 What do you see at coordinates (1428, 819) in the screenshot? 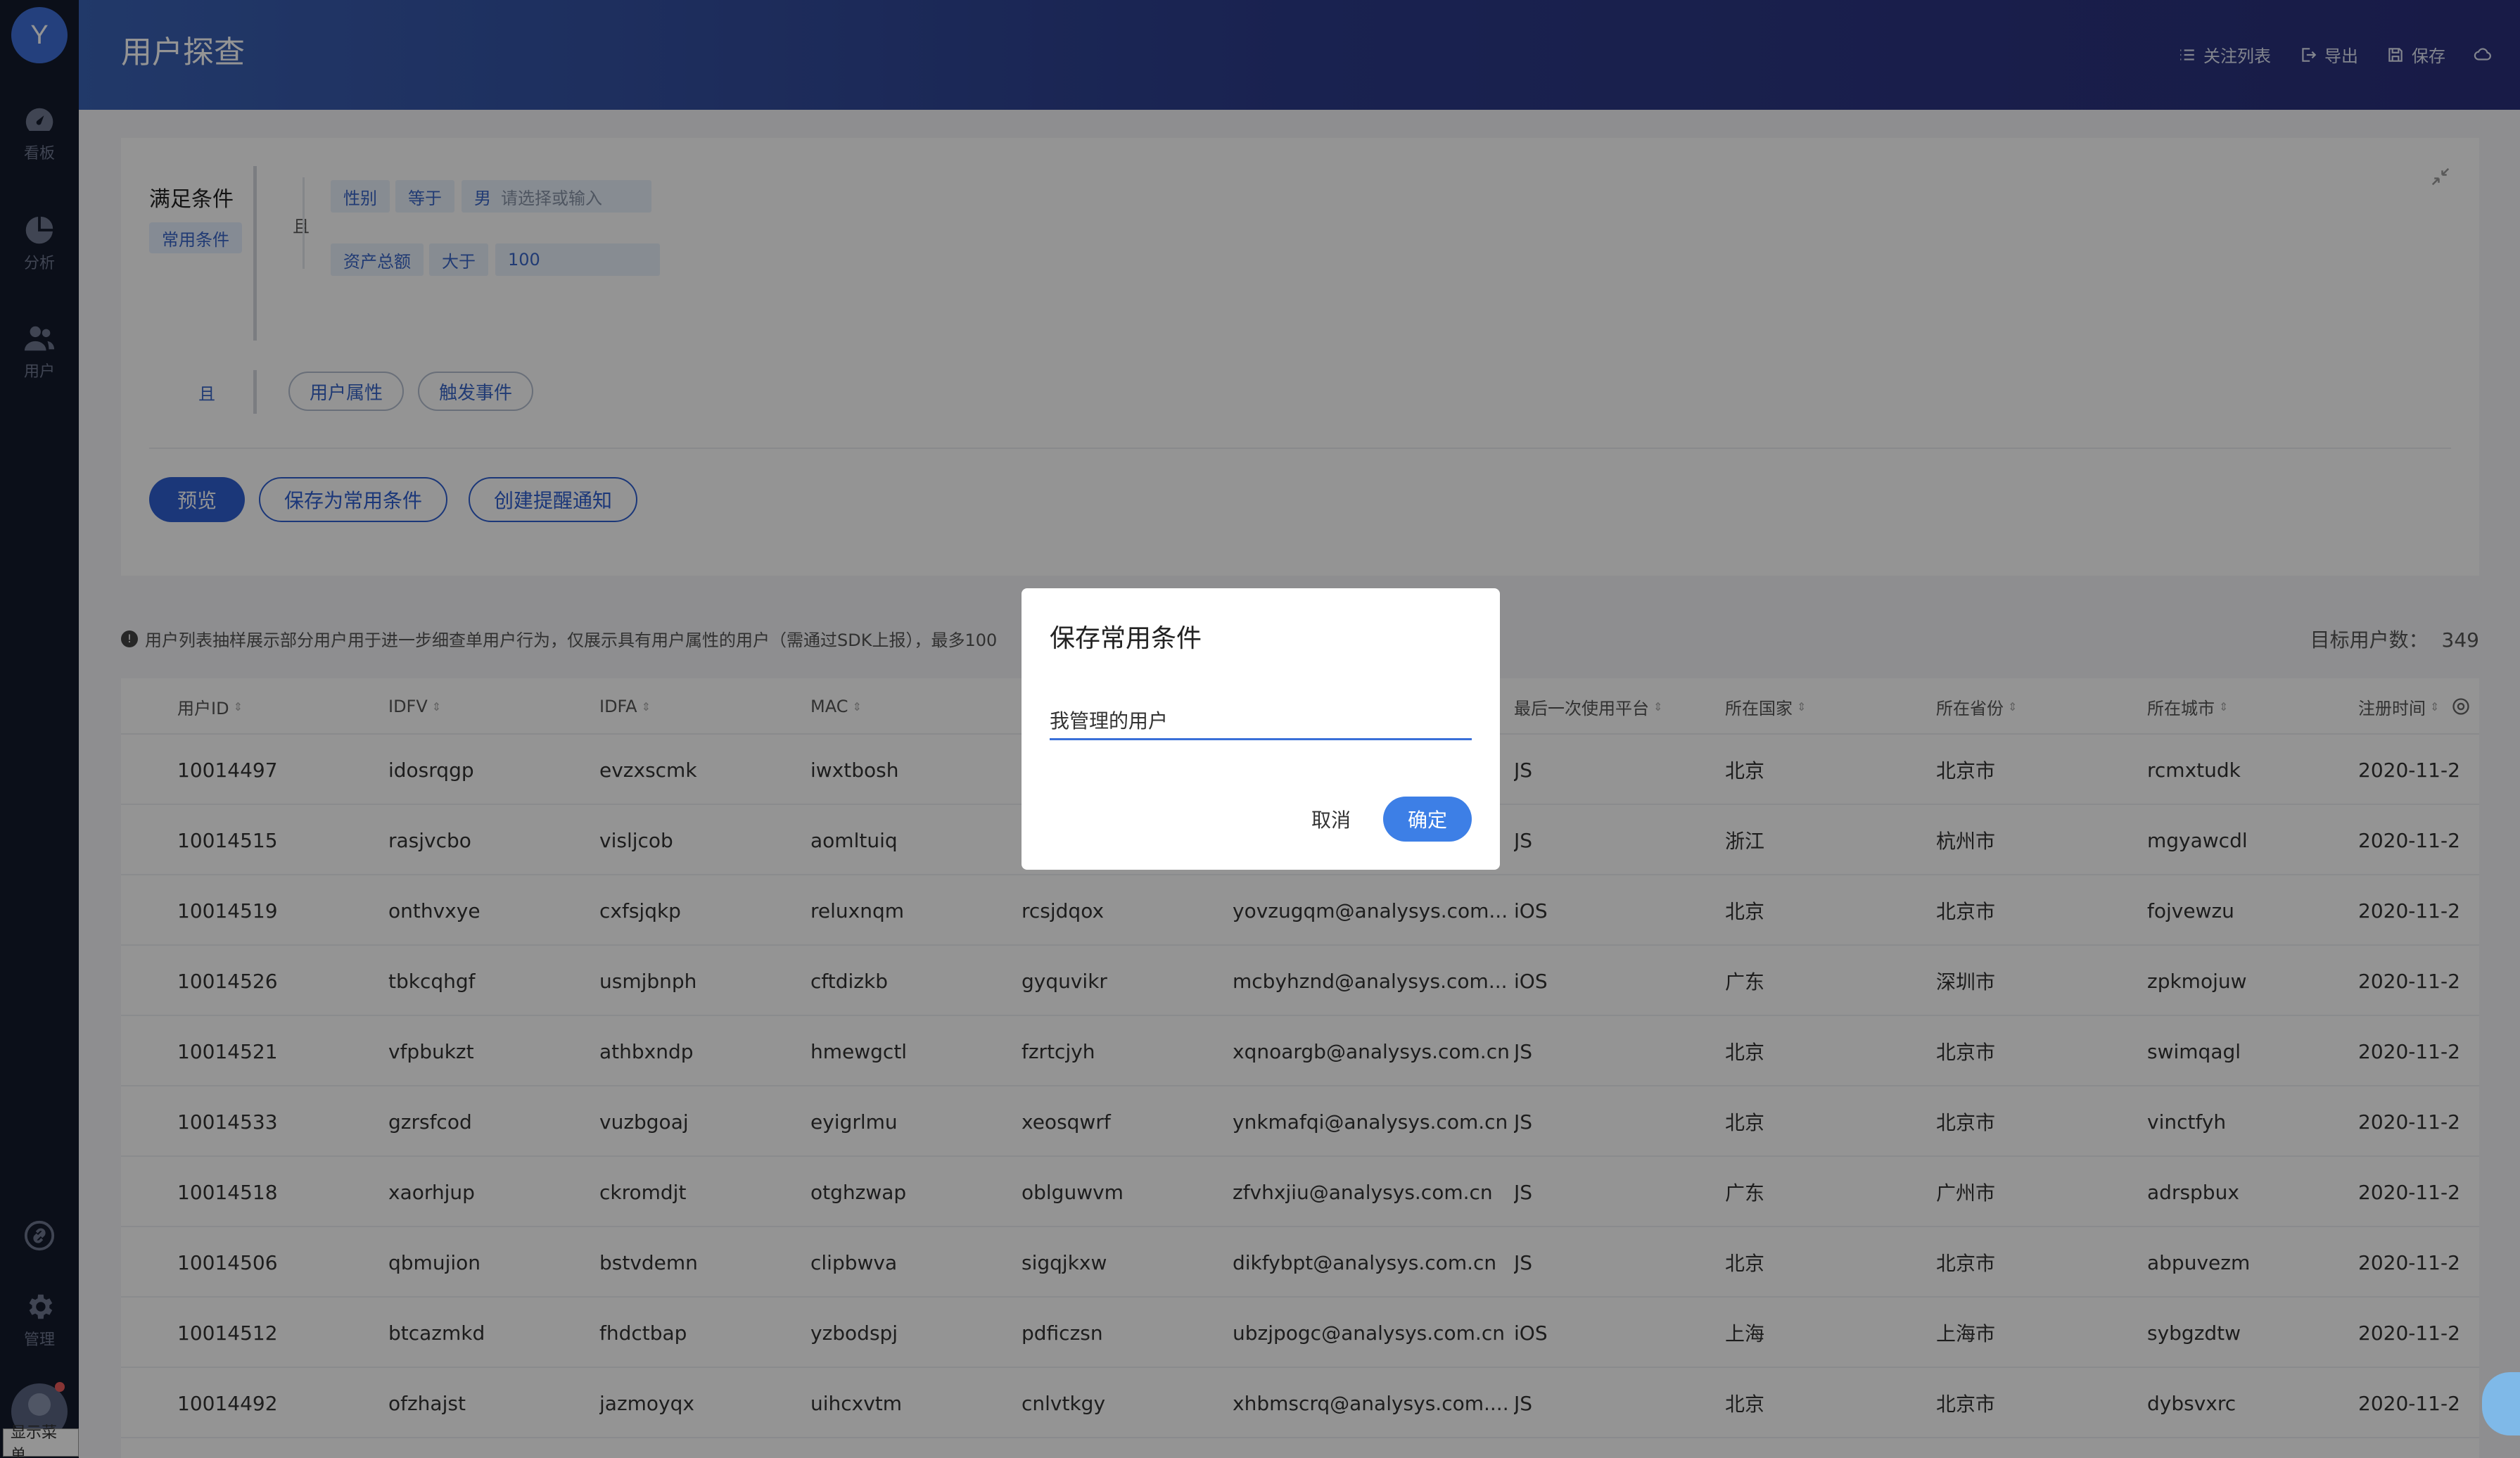
I see `confirm-button: 确定` at bounding box center [1428, 819].